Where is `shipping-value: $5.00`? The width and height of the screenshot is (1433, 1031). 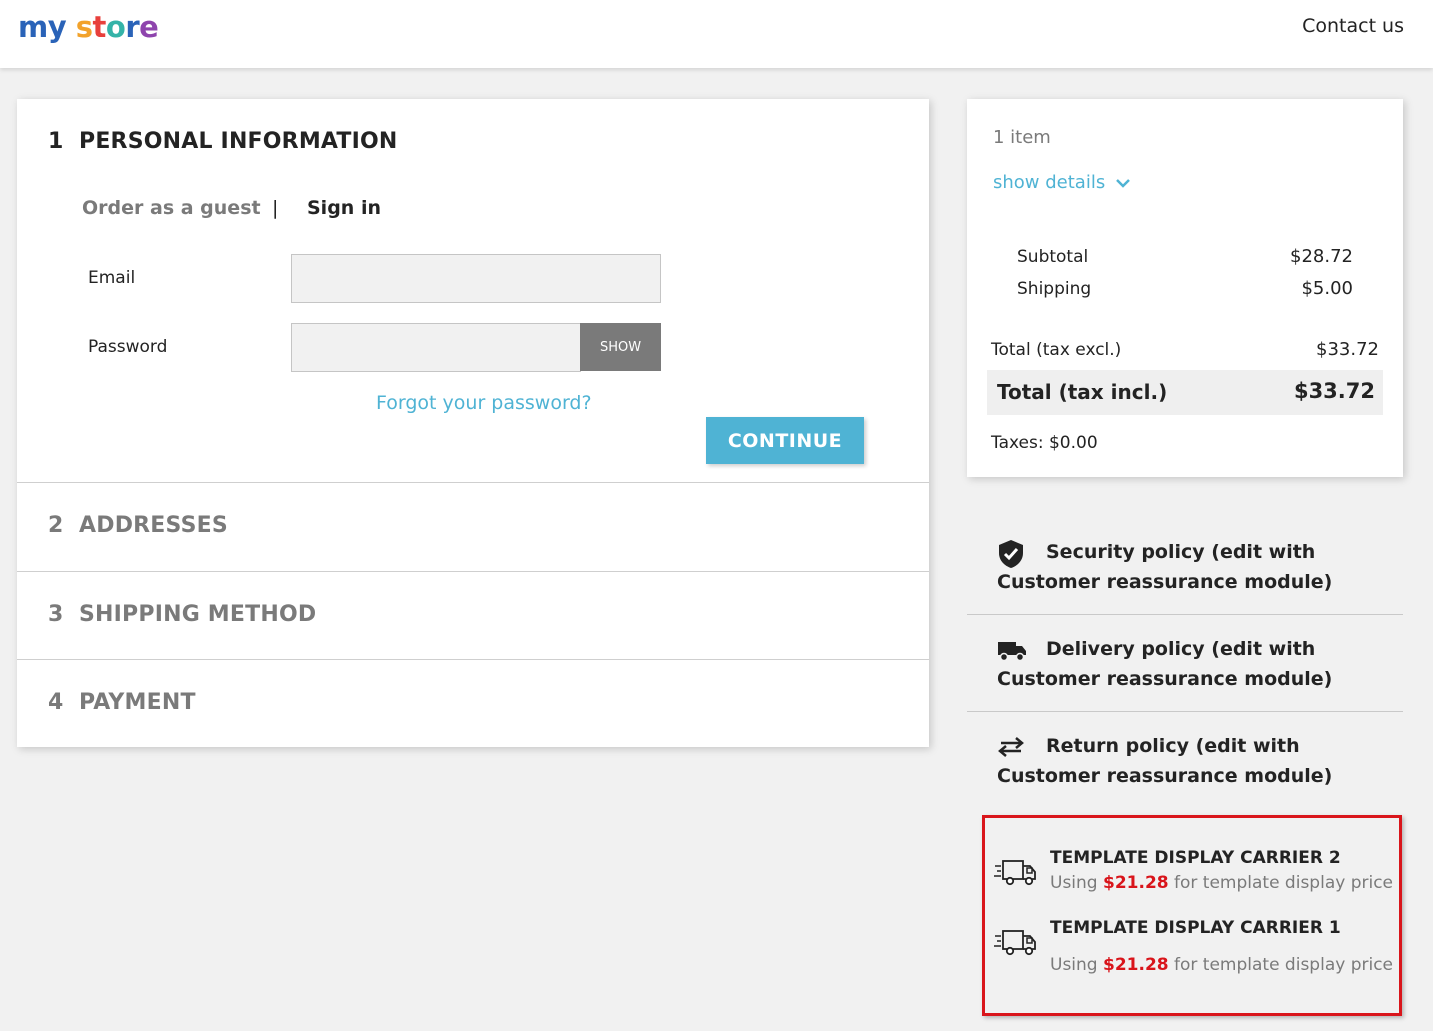 shipping-value: $5.00 is located at coordinates (1327, 288).